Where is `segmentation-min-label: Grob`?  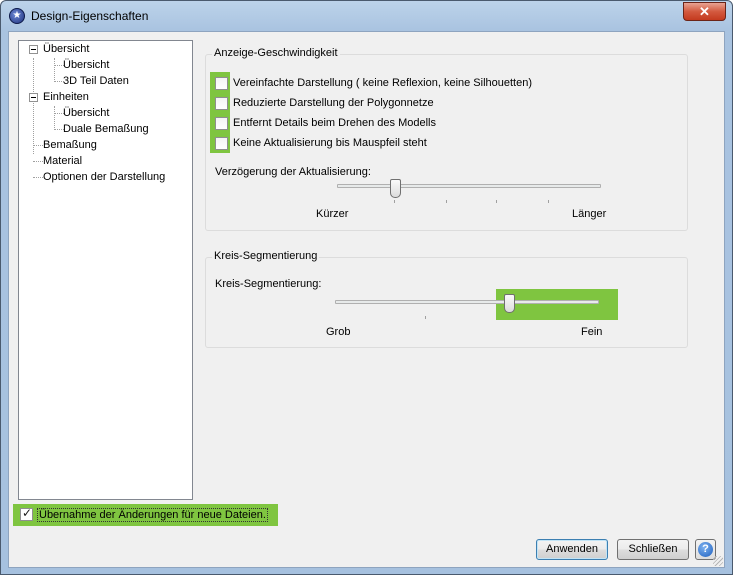 segmentation-min-label: Grob is located at coordinates (338, 332).